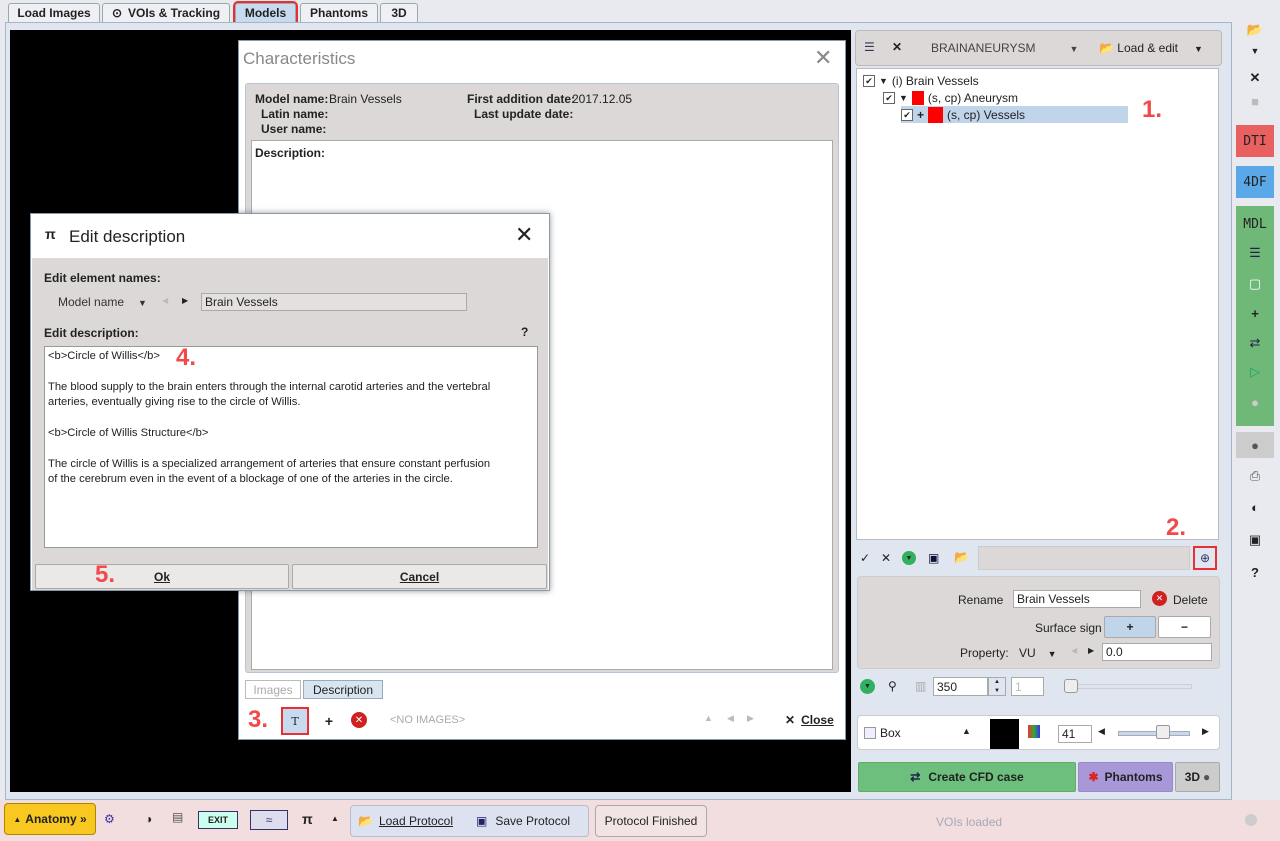  What do you see at coordinates (1157, 652) in the screenshot?
I see `property-value-input: 0.0` at bounding box center [1157, 652].